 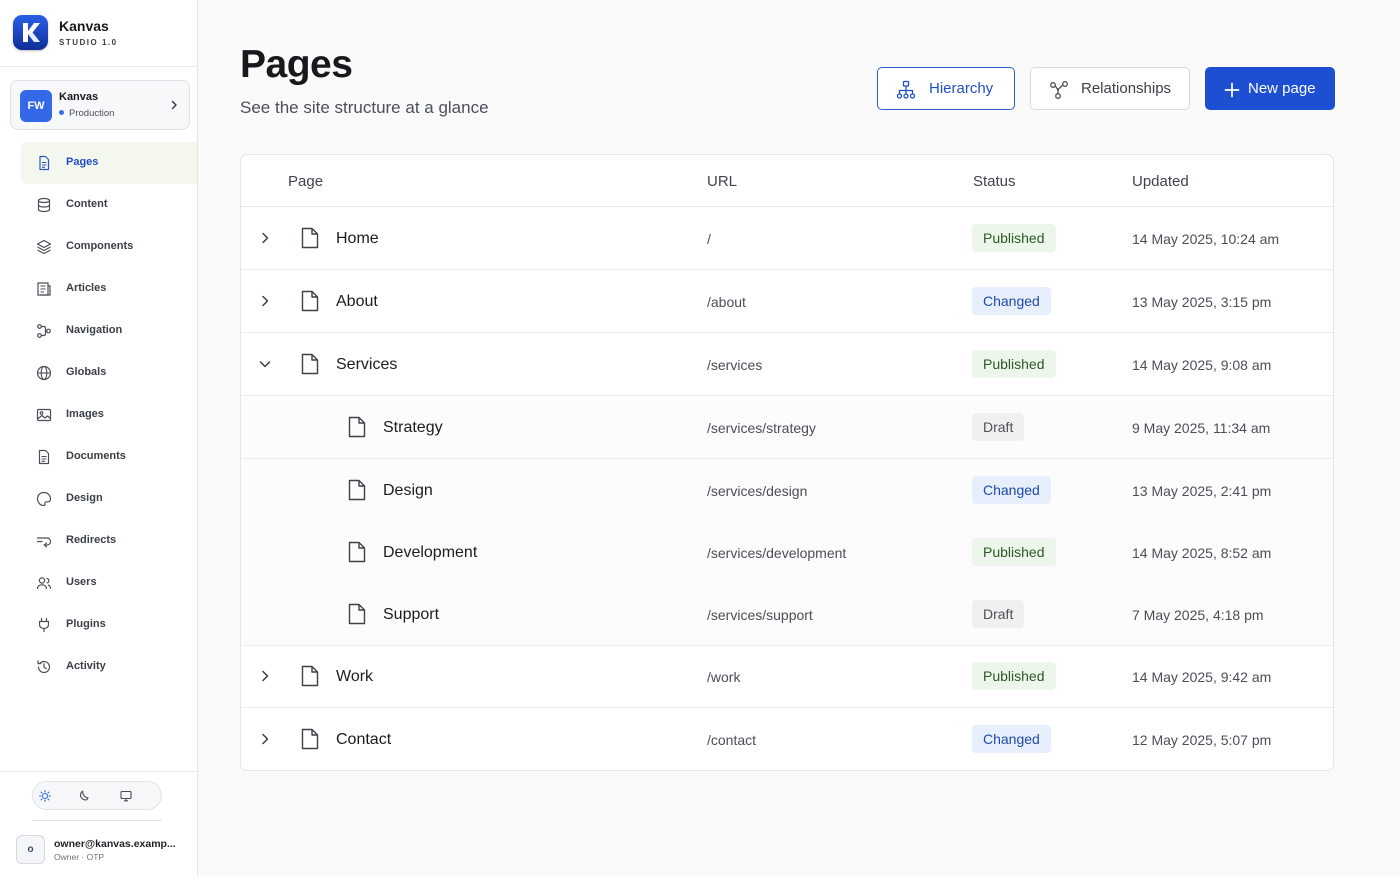 I want to click on new-page-button: New page, so click(x=1270, y=88).